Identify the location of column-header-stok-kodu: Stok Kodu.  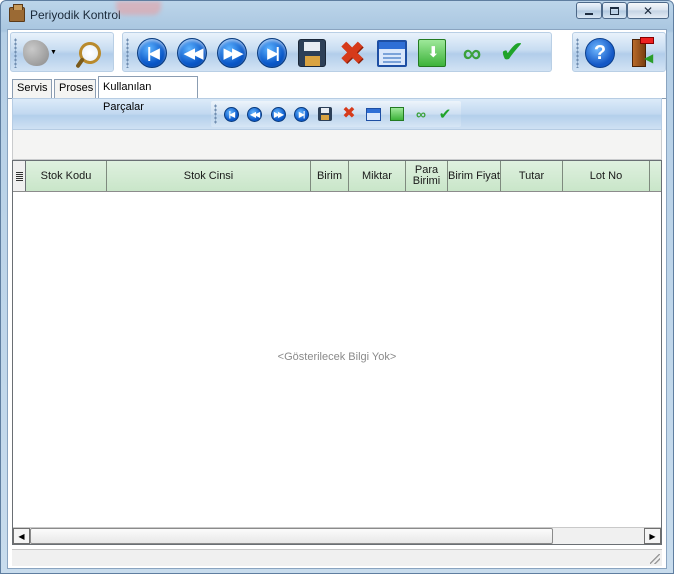
(66, 176).